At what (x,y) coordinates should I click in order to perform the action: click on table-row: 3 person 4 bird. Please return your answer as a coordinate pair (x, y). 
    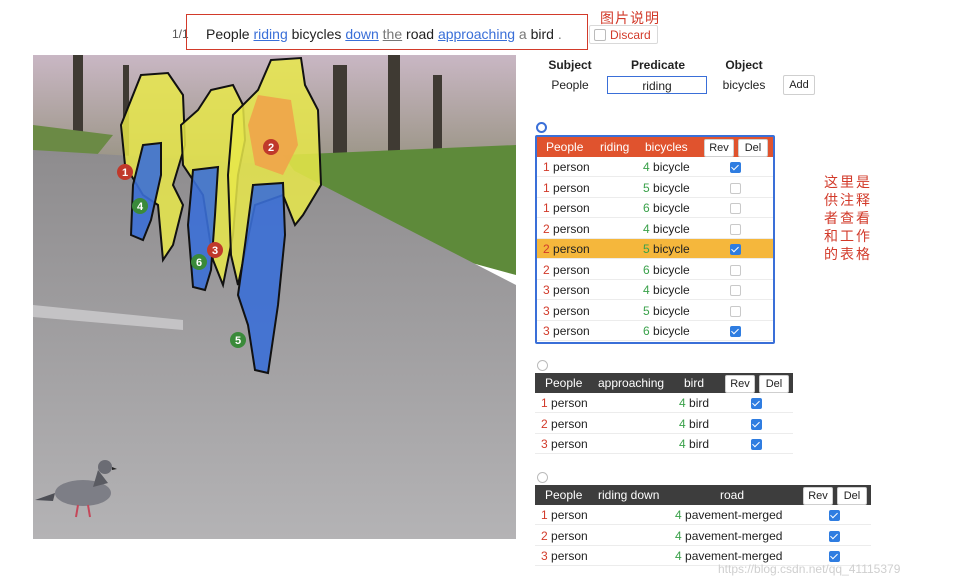
    Looking at the image, I should click on (664, 444).